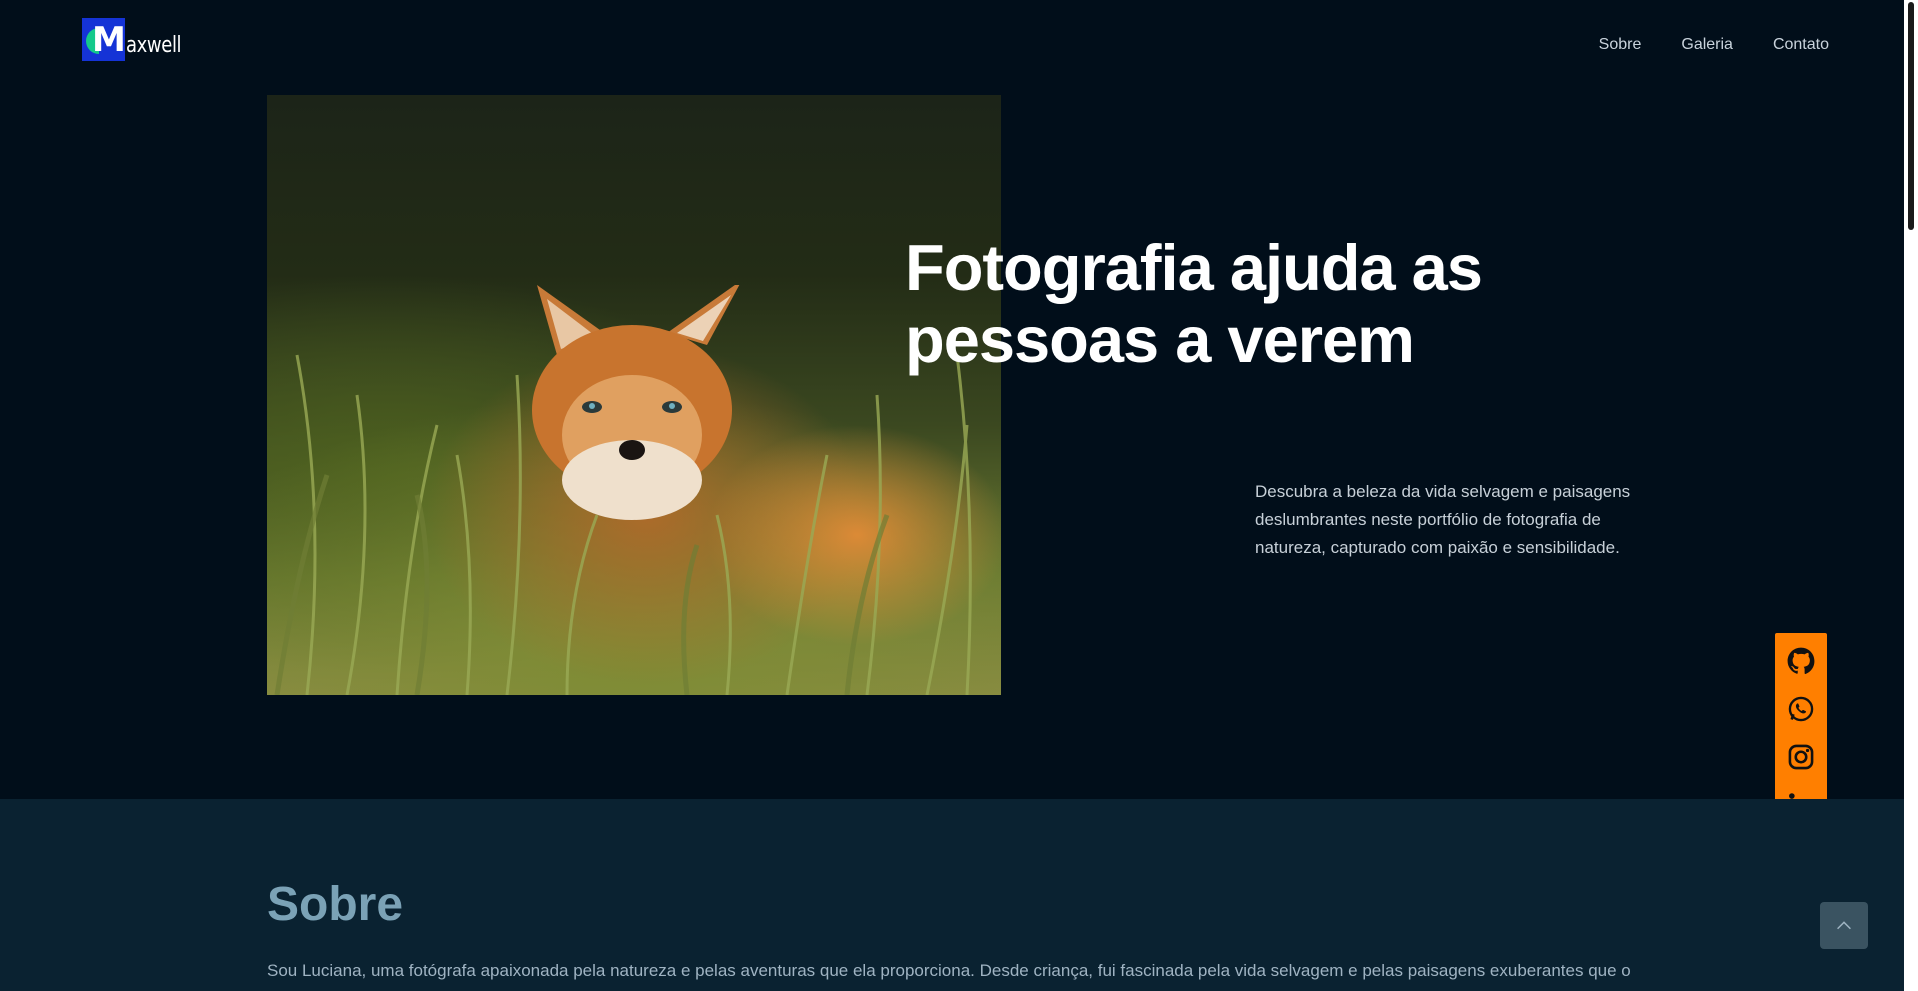  What do you see at coordinates (154, 45) in the screenshot?
I see `logo-text: axwell` at bounding box center [154, 45].